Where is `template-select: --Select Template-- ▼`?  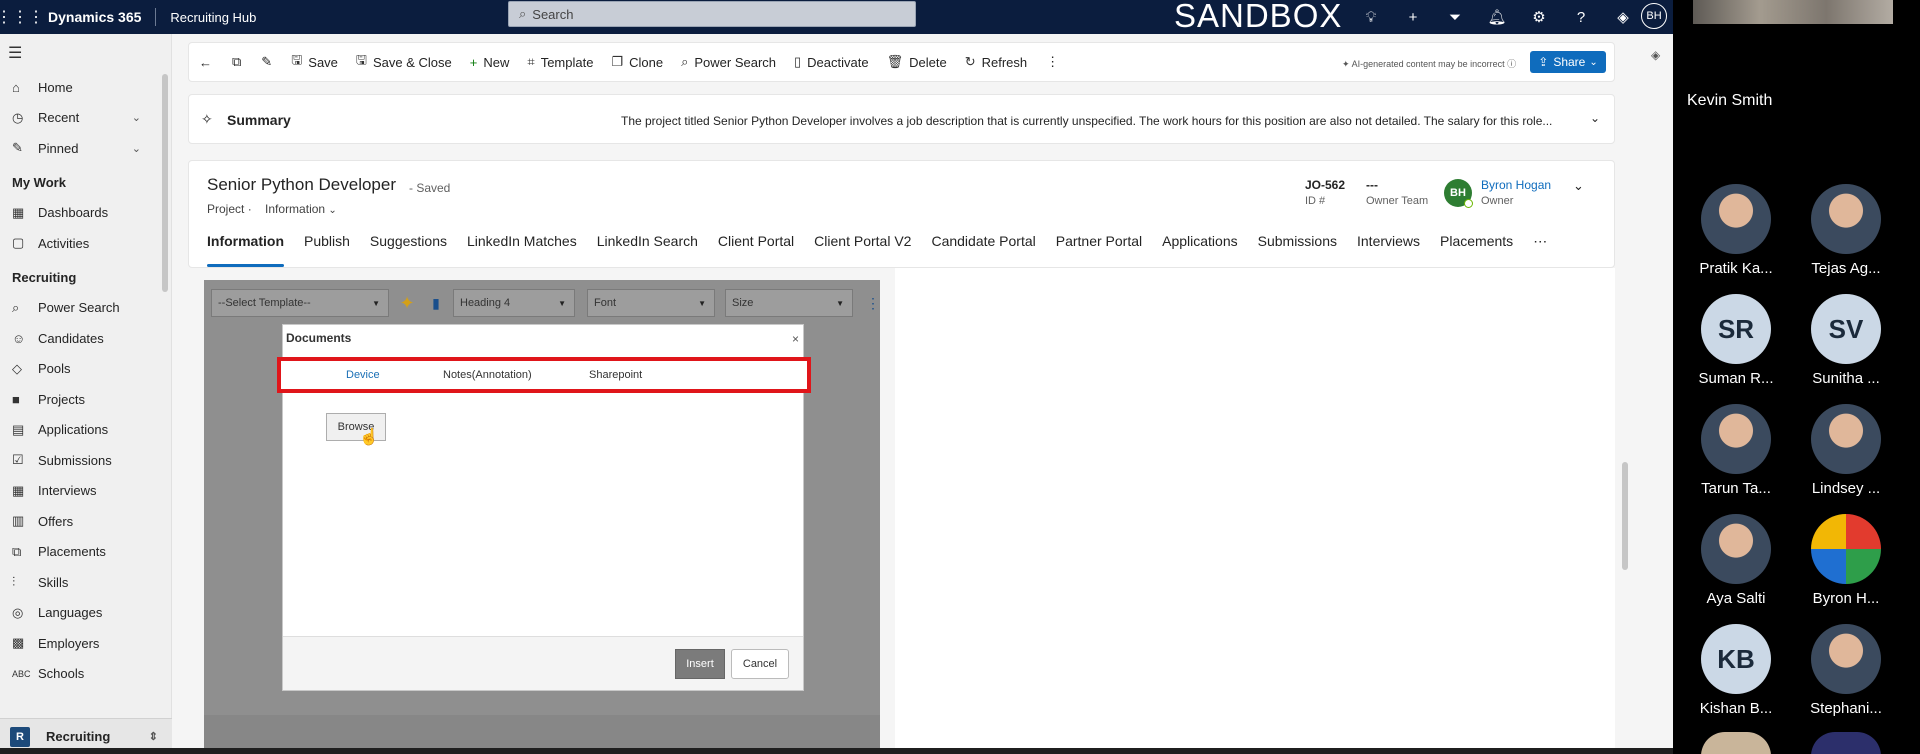 template-select: --Select Template-- ▼ is located at coordinates (300, 303).